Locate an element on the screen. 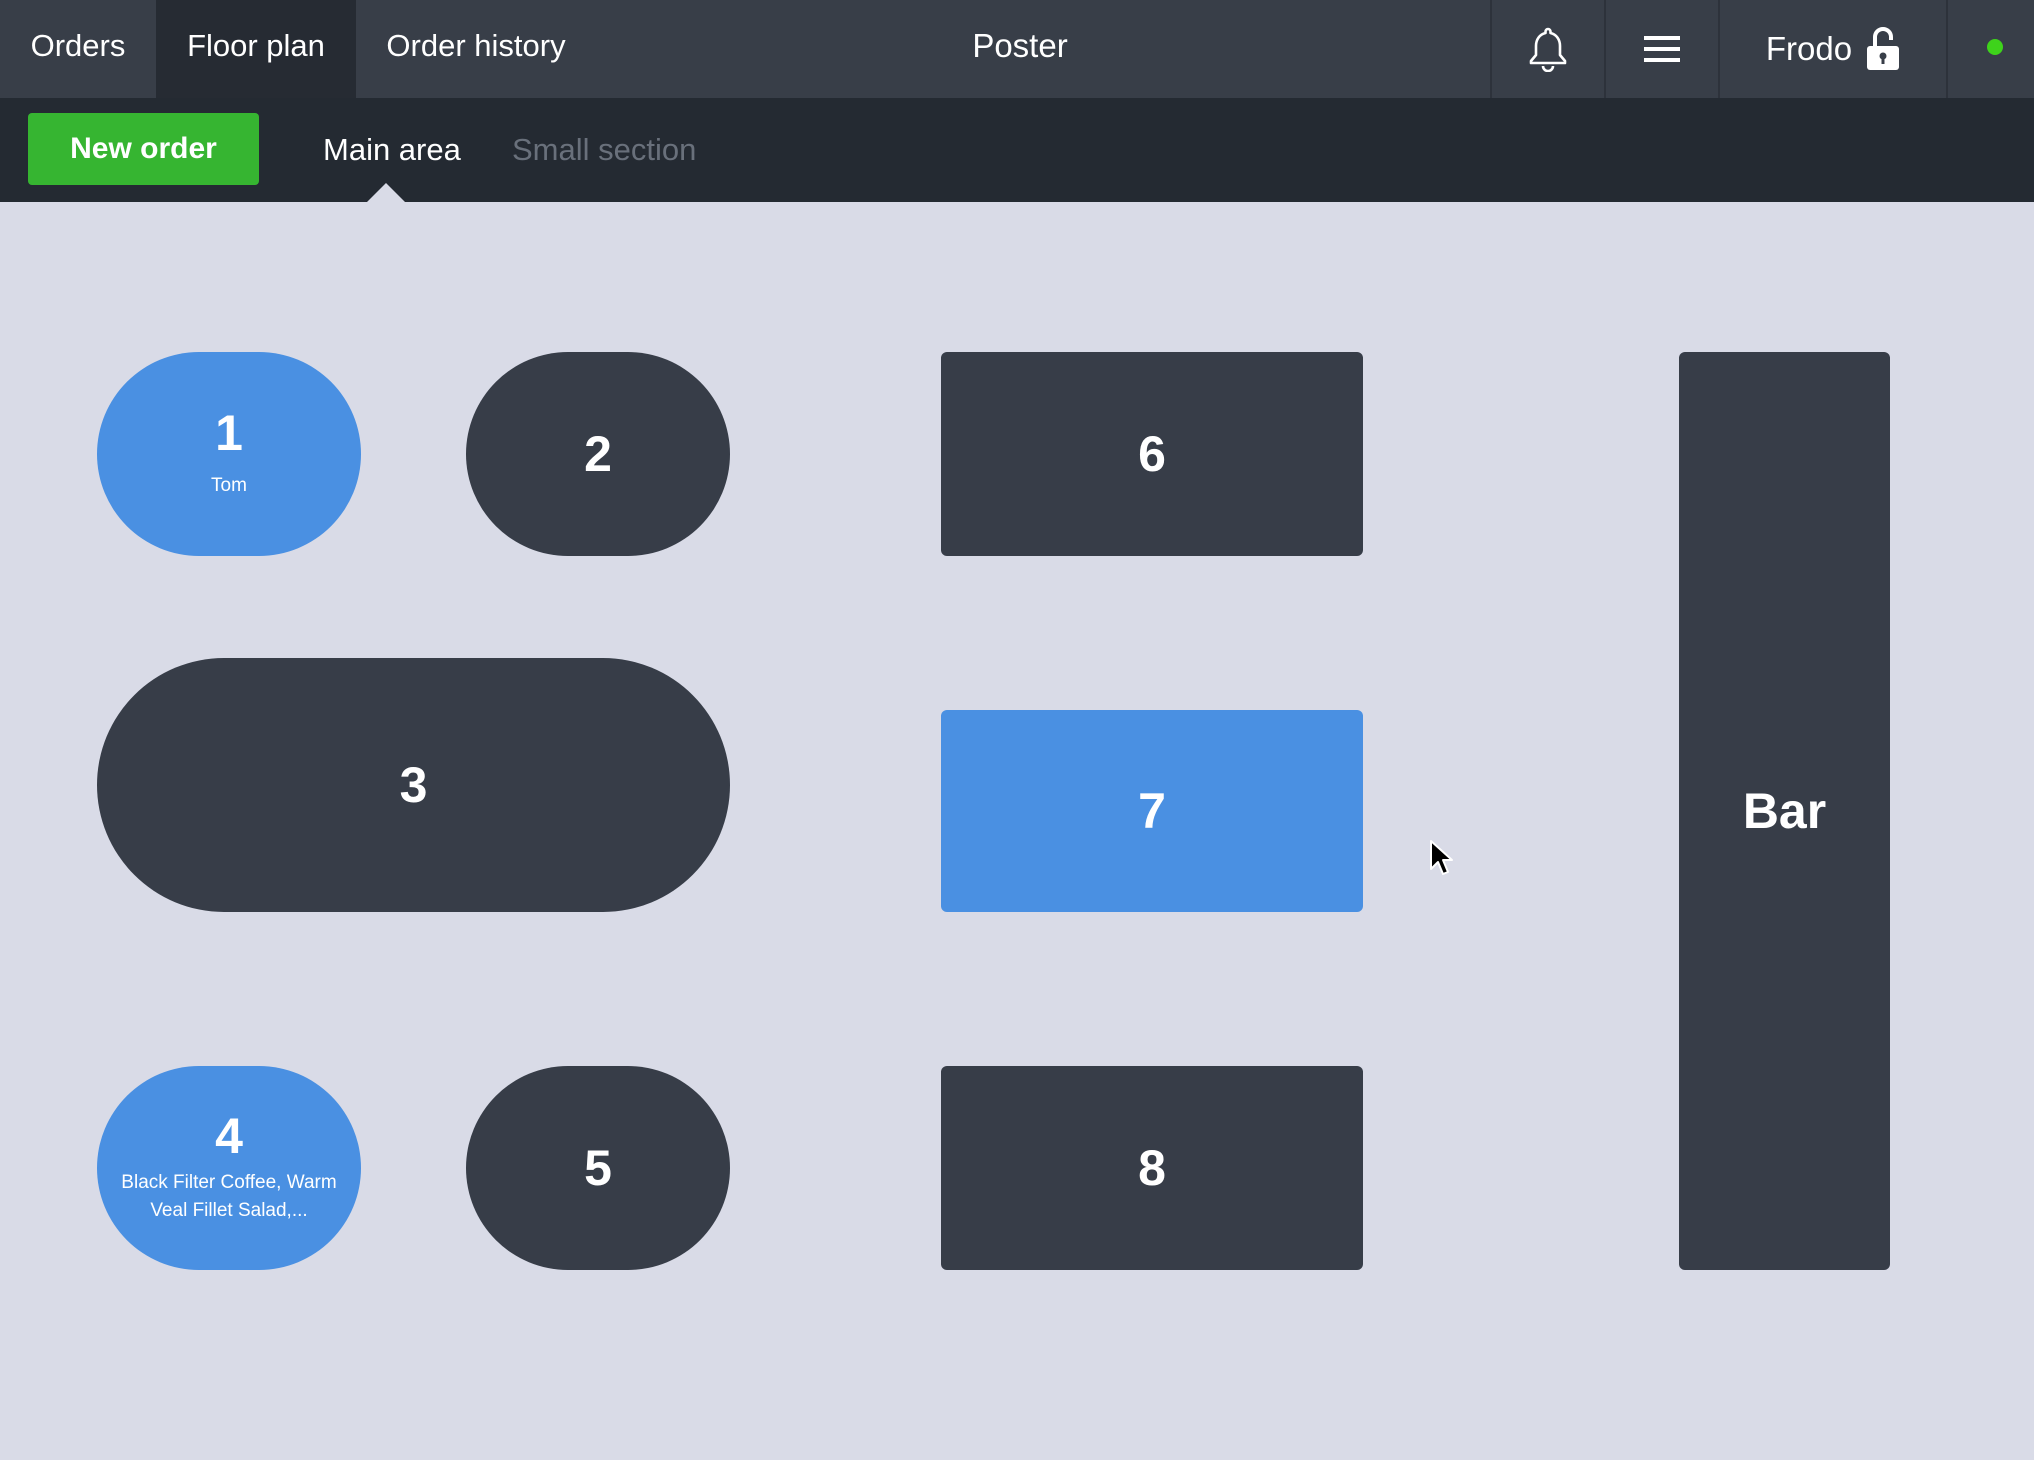 The width and height of the screenshot is (2034, 1460). tab-order-history: Order history is located at coordinates (476, 49).